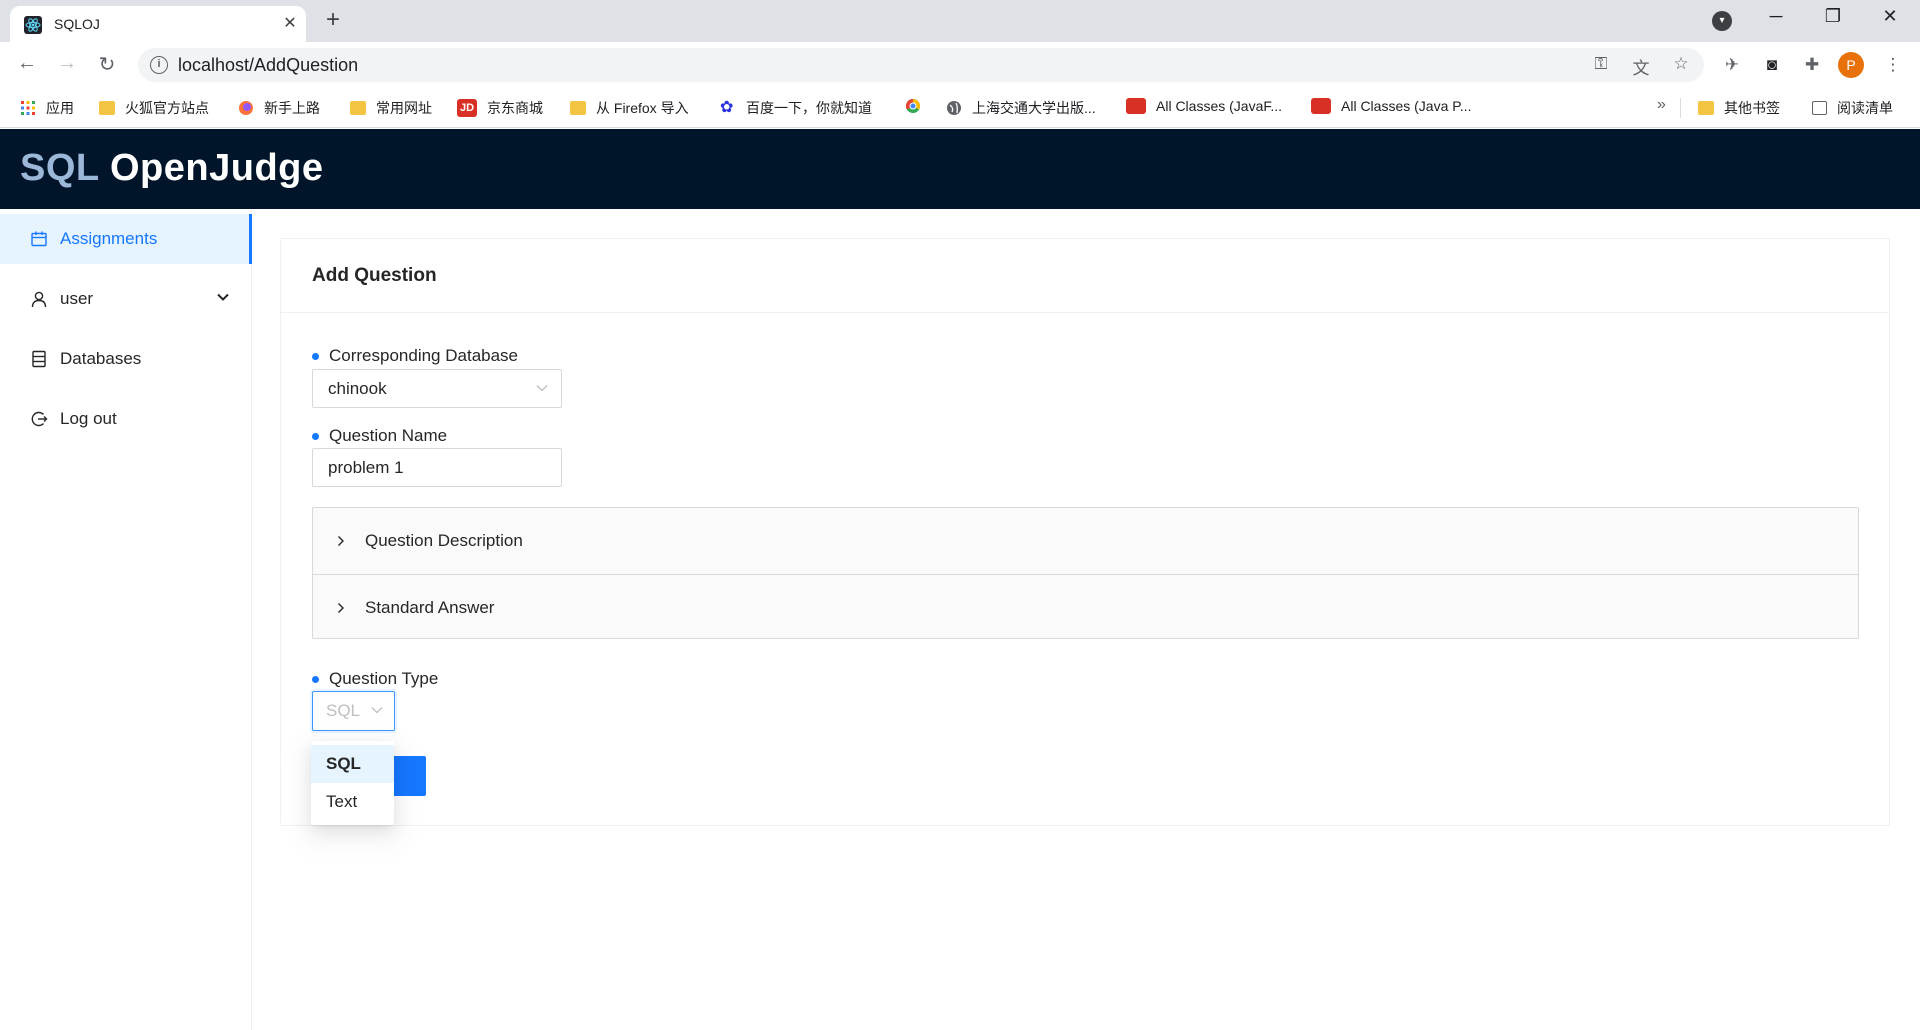 The height and width of the screenshot is (1030, 1920). Describe the element at coordinates (1085, 607) in the screenshot. I see `standard-answer-panel: Standard Answer` at that location.